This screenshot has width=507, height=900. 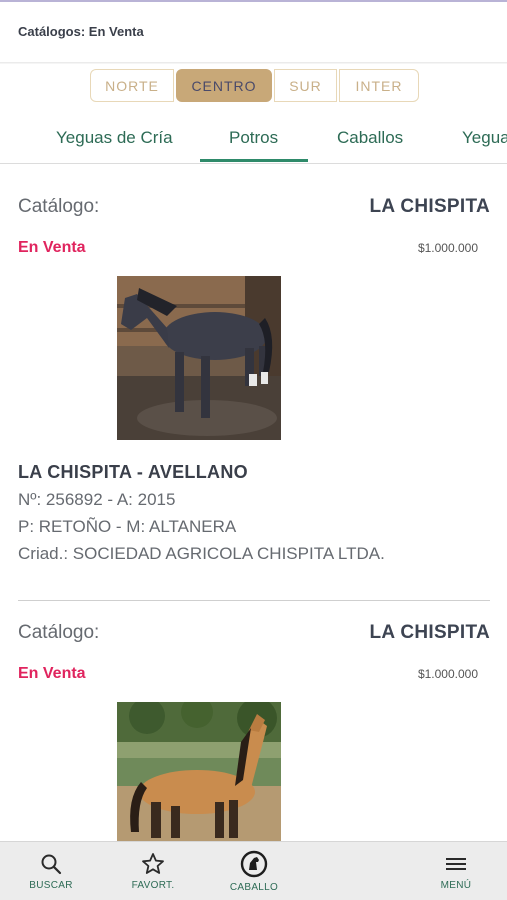 I want to click on nav-caballo-label: CABALLO, so click(x=254, y=887).